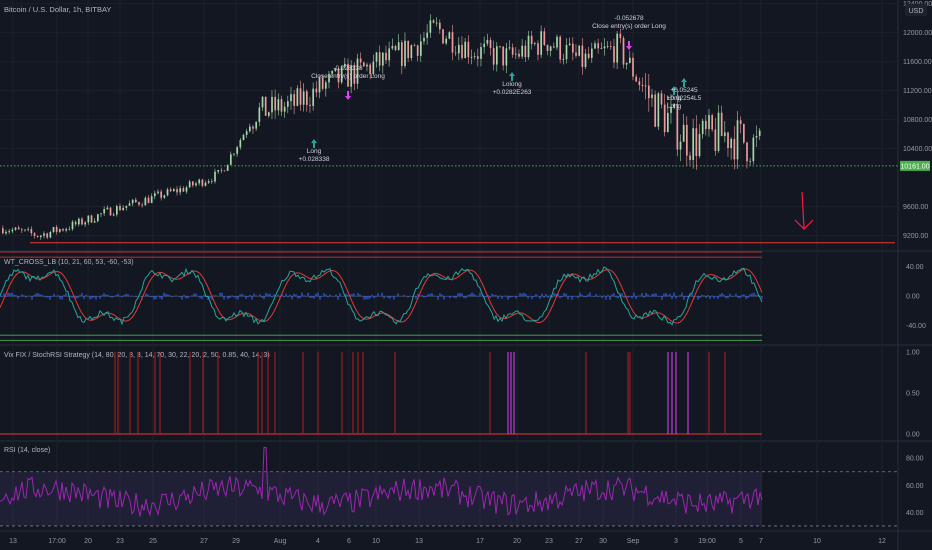 The width and height of the screenshot is (932, 550). What do you see at coordinates (913, 394) in the screenshot?
I see `vix-tick-label: 0.50` at bounding box center [913, 394].